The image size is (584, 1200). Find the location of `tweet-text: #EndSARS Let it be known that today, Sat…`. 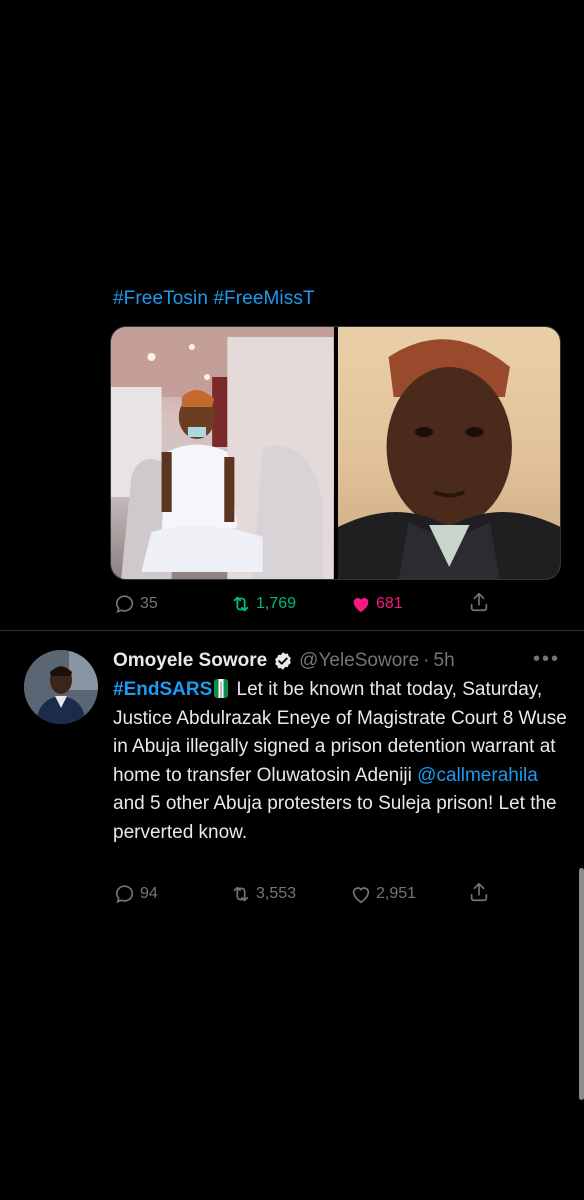

tweet-text: #EndSARS Let it be known that today, Sat… is located at coordinates (340, 761).